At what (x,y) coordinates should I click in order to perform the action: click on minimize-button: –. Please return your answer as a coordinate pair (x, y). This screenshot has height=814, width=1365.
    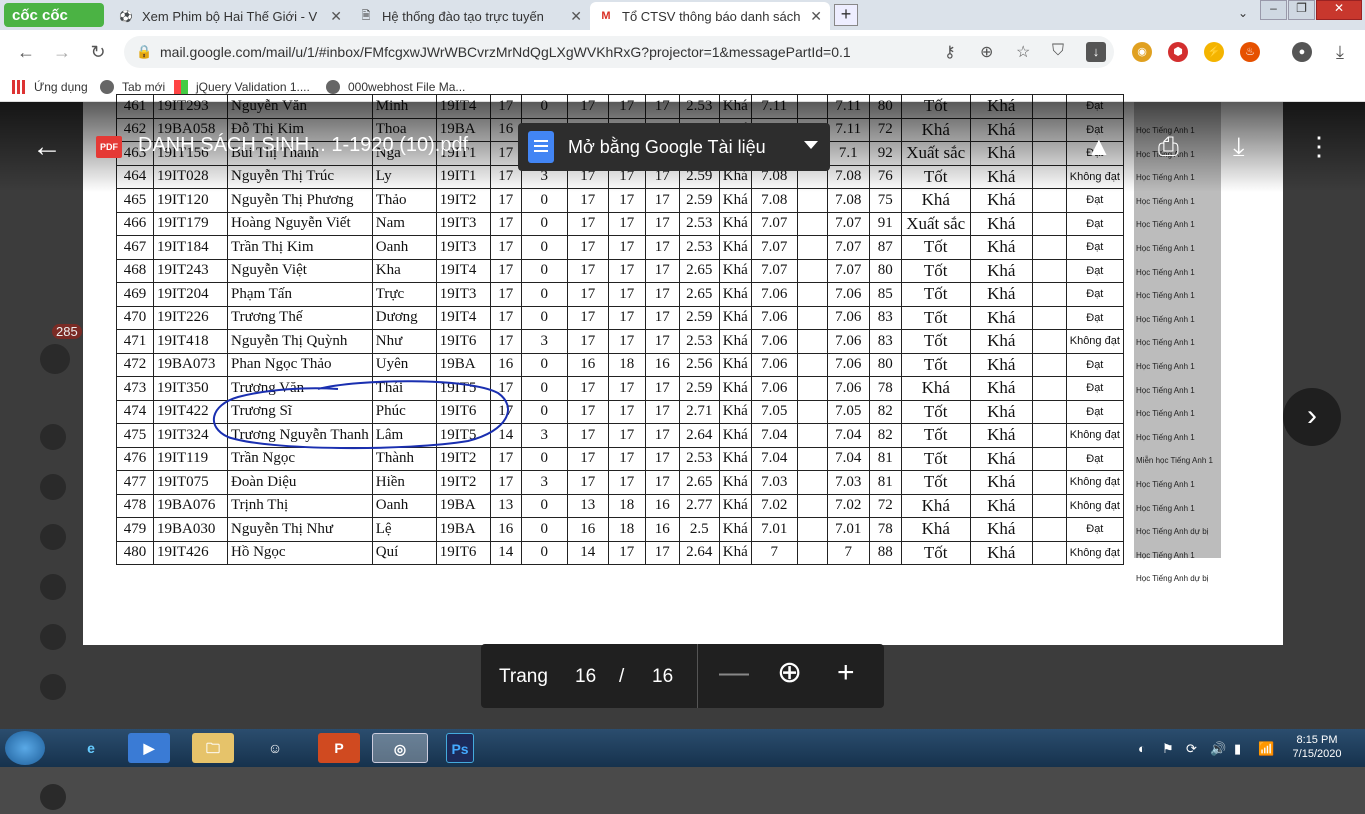
    Looking at the image, I should click on (1273, 10).